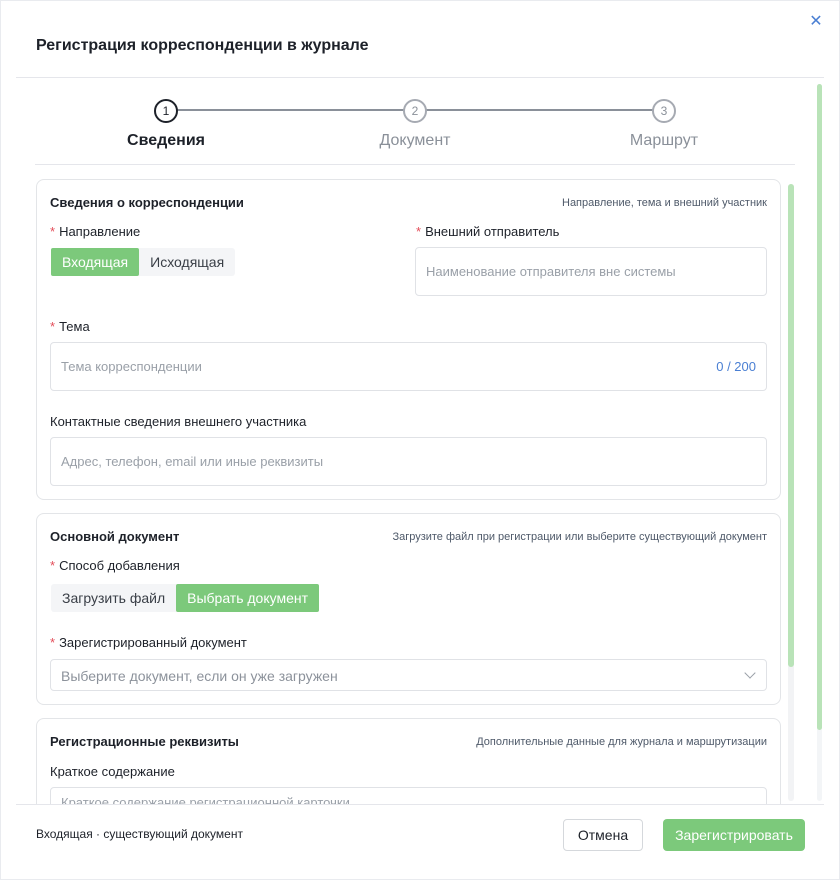  I want to click on contacts-input: Адрес, телефон, email или иные реквизиты, so click(408, 461).